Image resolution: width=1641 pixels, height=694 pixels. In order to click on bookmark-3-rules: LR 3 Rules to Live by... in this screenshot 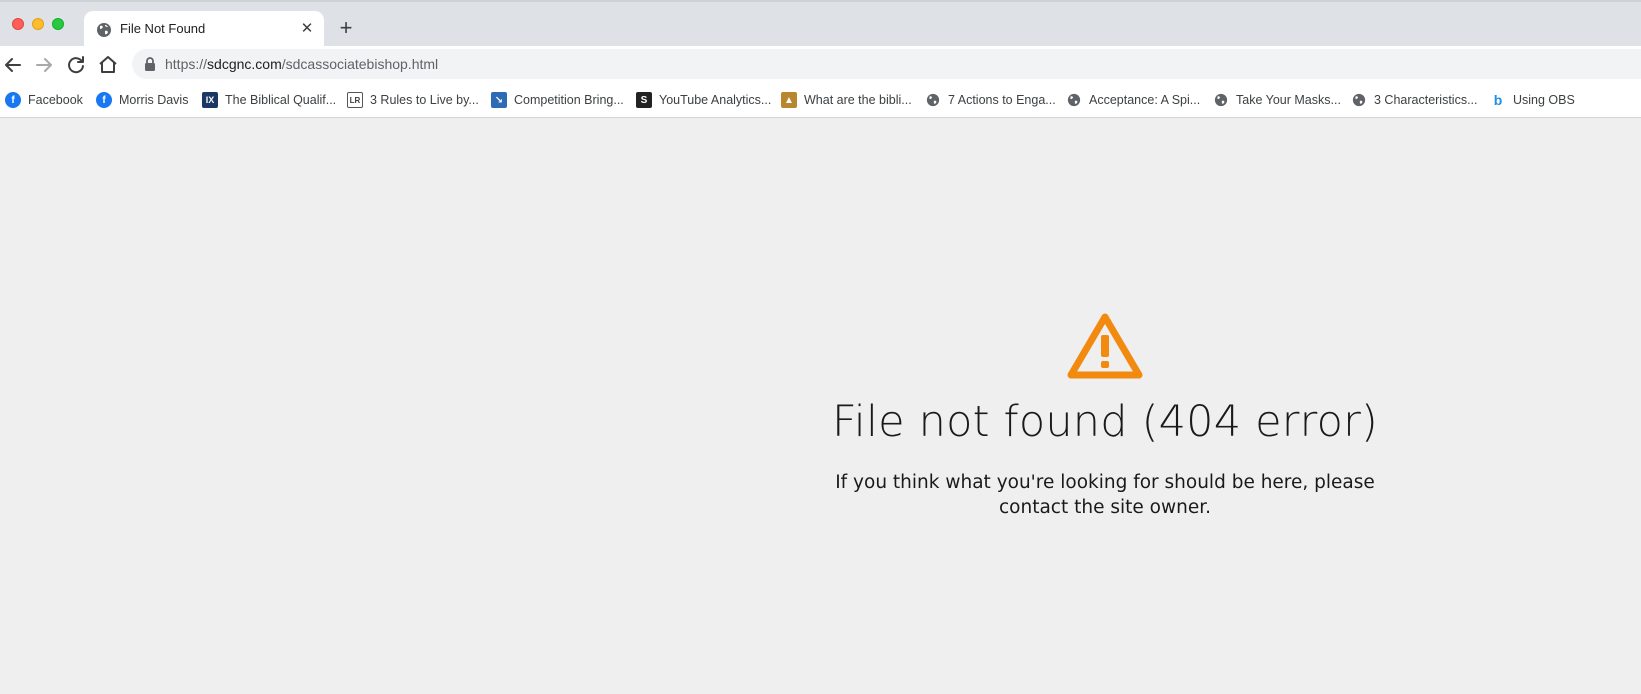, I will do `click(413, 100)`.